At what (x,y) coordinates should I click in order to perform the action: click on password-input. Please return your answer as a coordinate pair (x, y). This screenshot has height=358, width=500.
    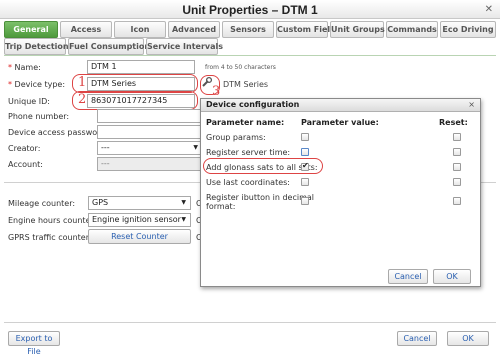
    Looking at the image, I should click on (150, 132).